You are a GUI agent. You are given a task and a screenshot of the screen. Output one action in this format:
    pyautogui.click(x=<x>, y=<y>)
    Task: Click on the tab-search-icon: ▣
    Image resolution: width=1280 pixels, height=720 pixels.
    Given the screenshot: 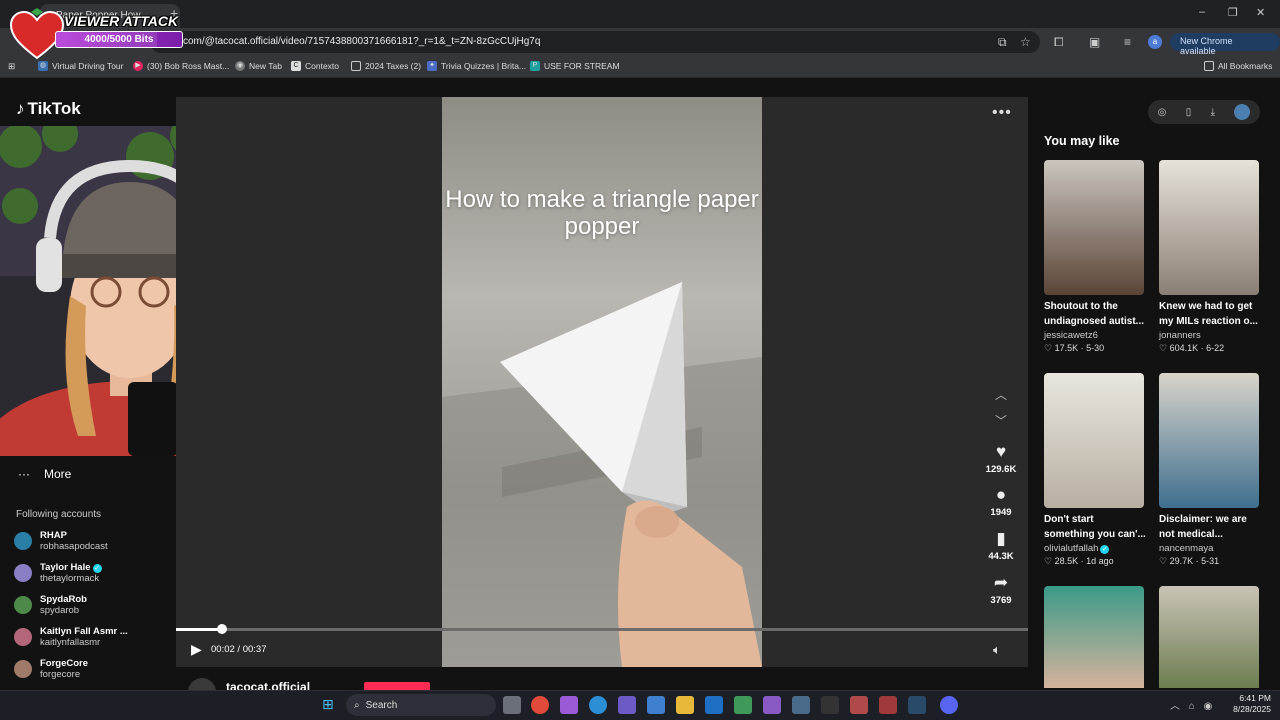 What is the action you would take?
    pyautogui.click(x=1094, y=42)
    